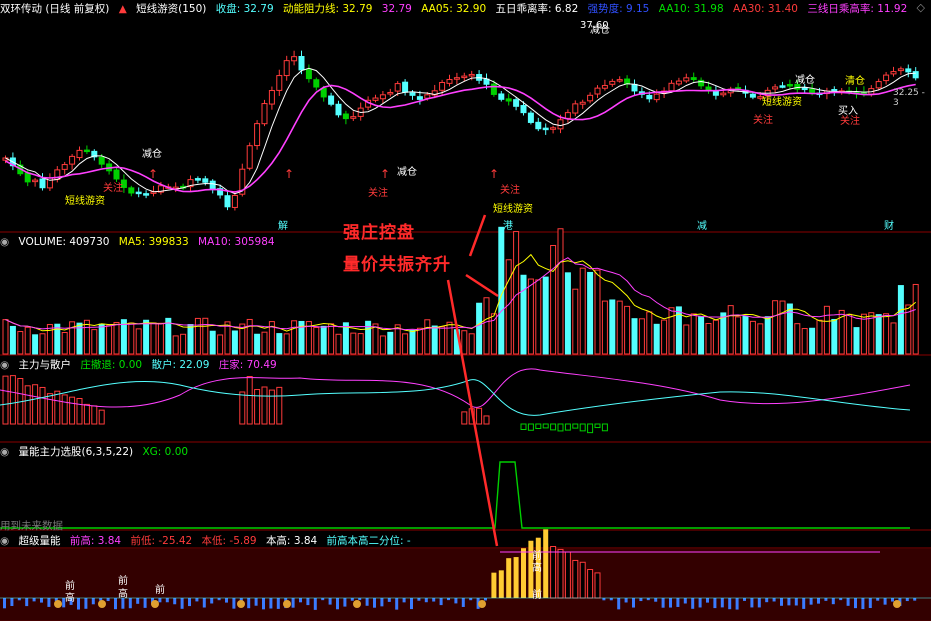 This screenshot has height=621, width=931. I want to click on right-price-label: 32.25 - 3, so click(909, 98).